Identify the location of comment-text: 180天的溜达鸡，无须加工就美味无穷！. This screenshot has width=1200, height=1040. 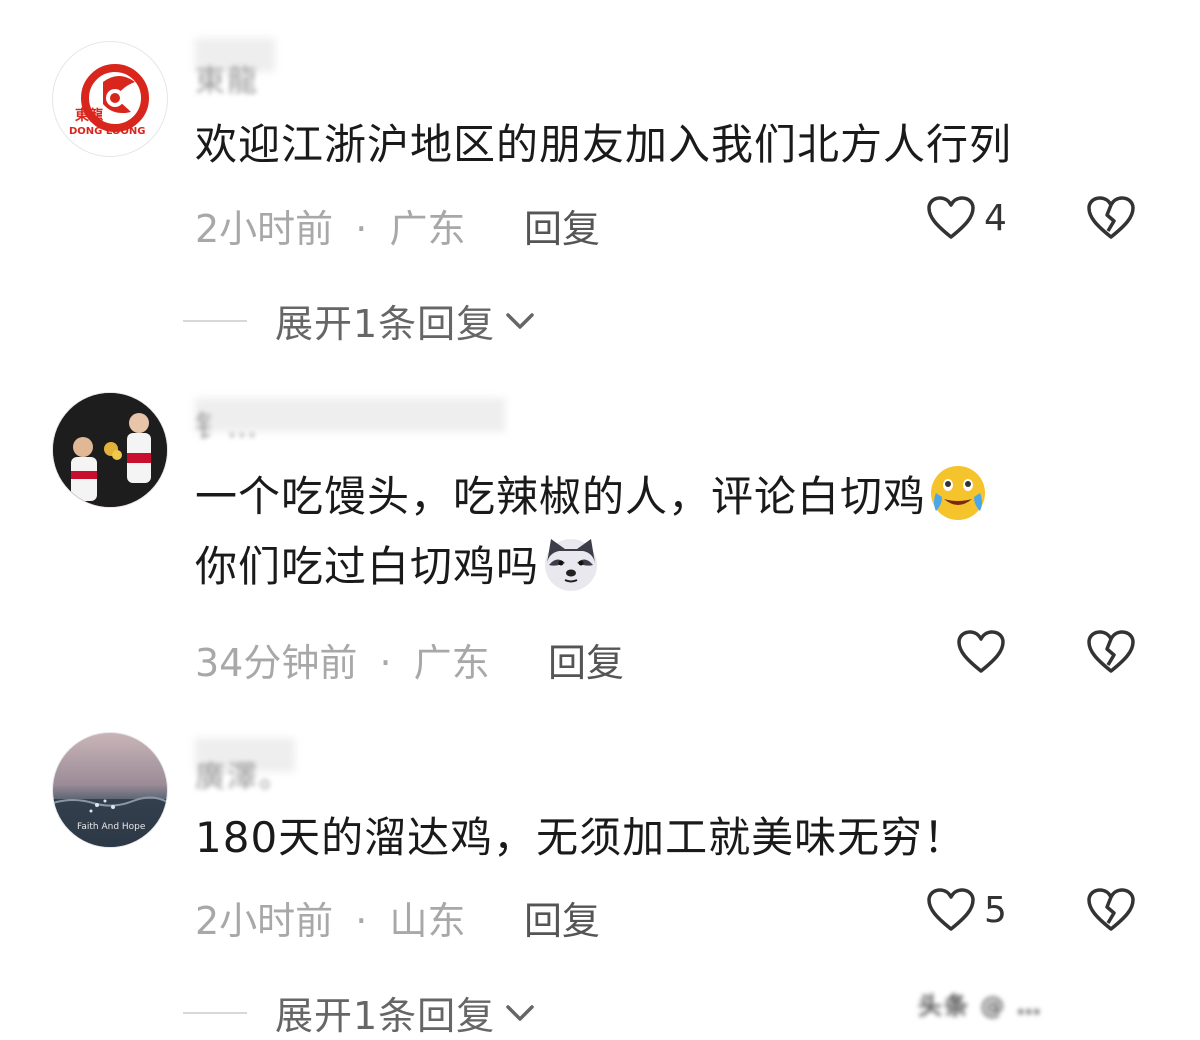
(581, 837).